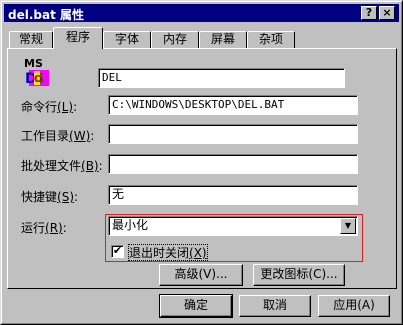  What do you see at coordinates (31, 39) in the screenshot?
I see `tab-general: 常规` at bounding box center [31, 39].